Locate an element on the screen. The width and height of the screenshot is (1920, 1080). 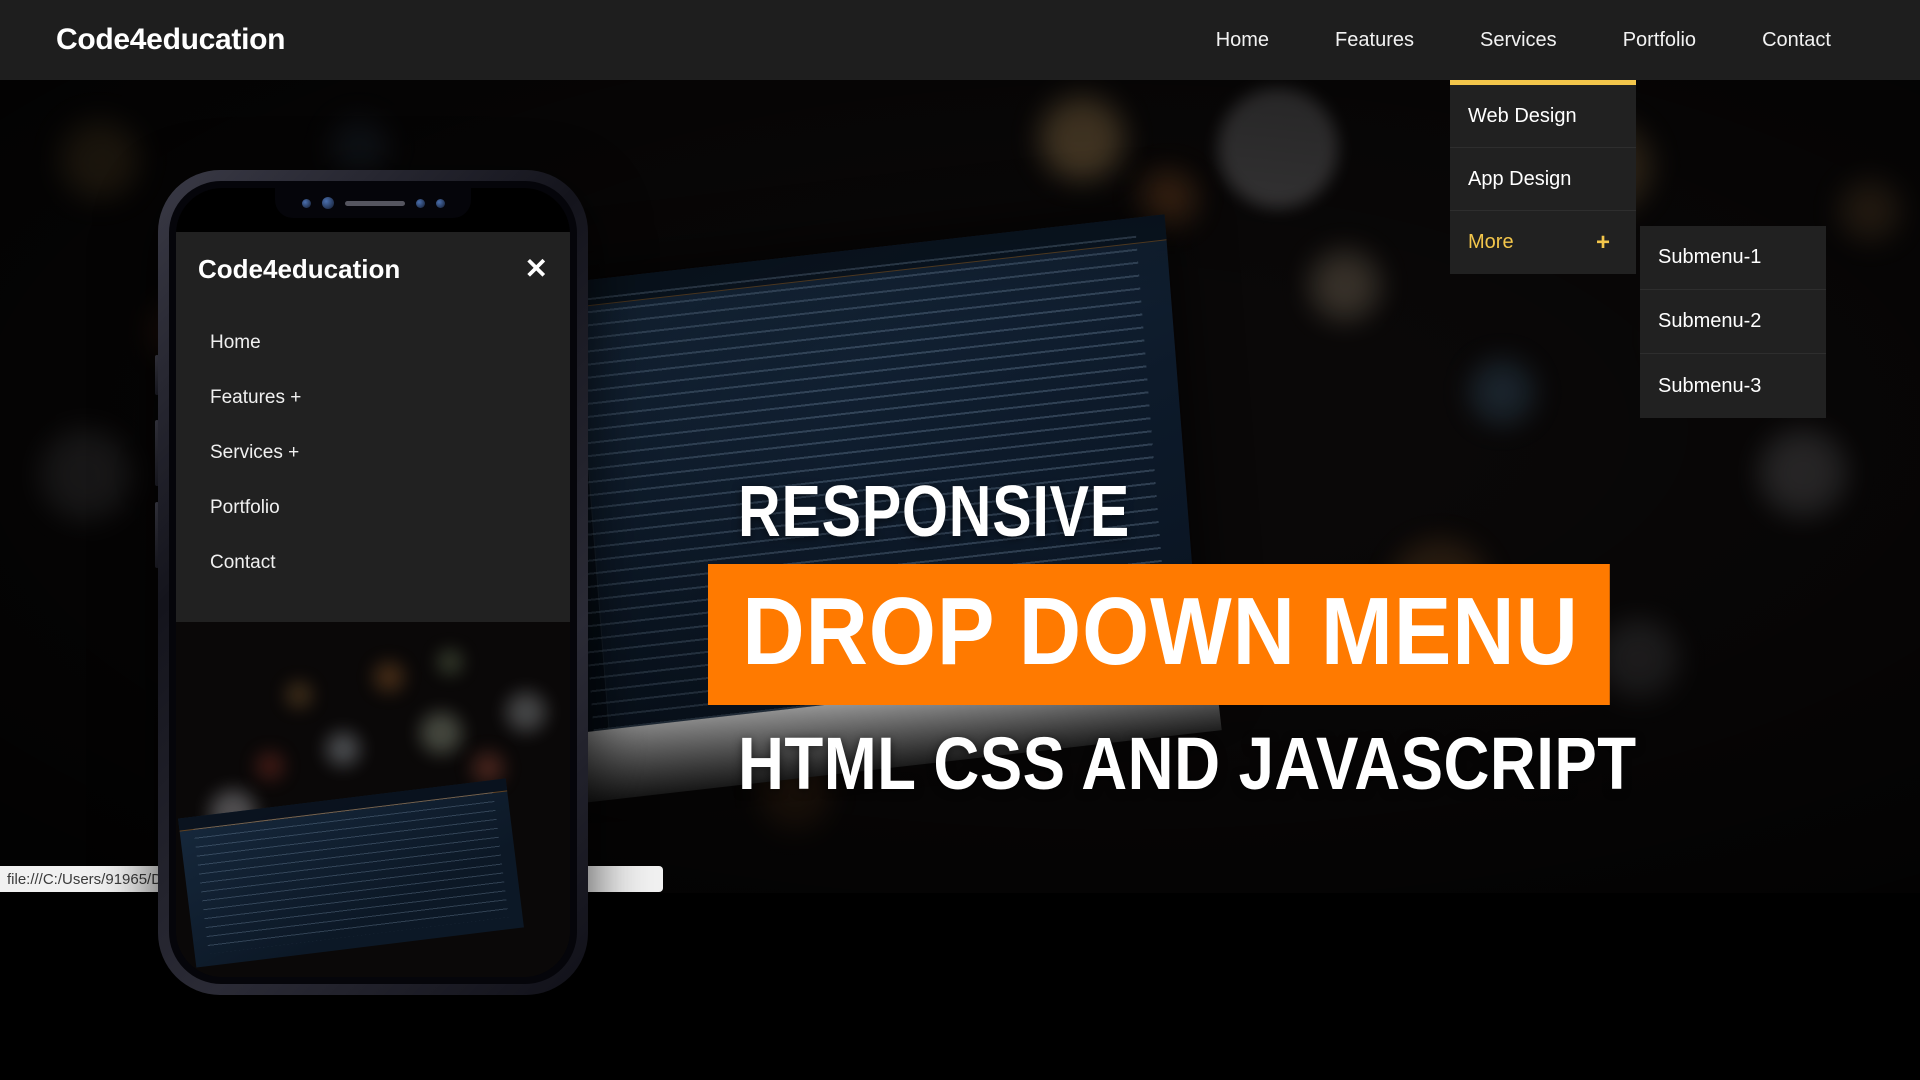
plus-icon: + is located at coordinates (1602, 242).